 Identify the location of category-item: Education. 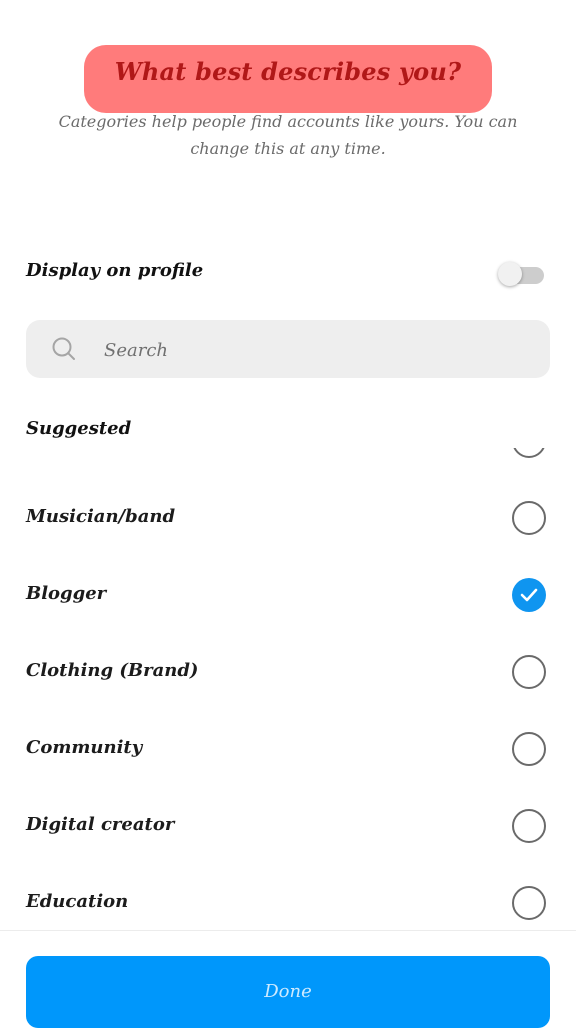
(288, 898).